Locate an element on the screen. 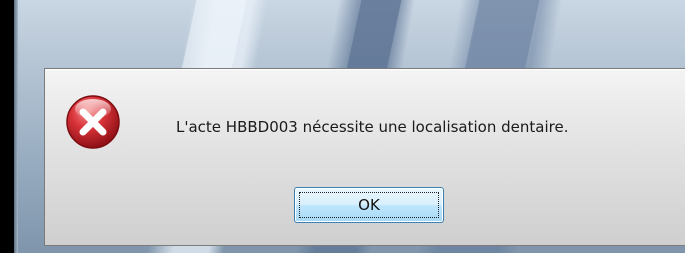 This screenshot has height=253, width=685. window-frame-edge is located at coordinates (16, 126).